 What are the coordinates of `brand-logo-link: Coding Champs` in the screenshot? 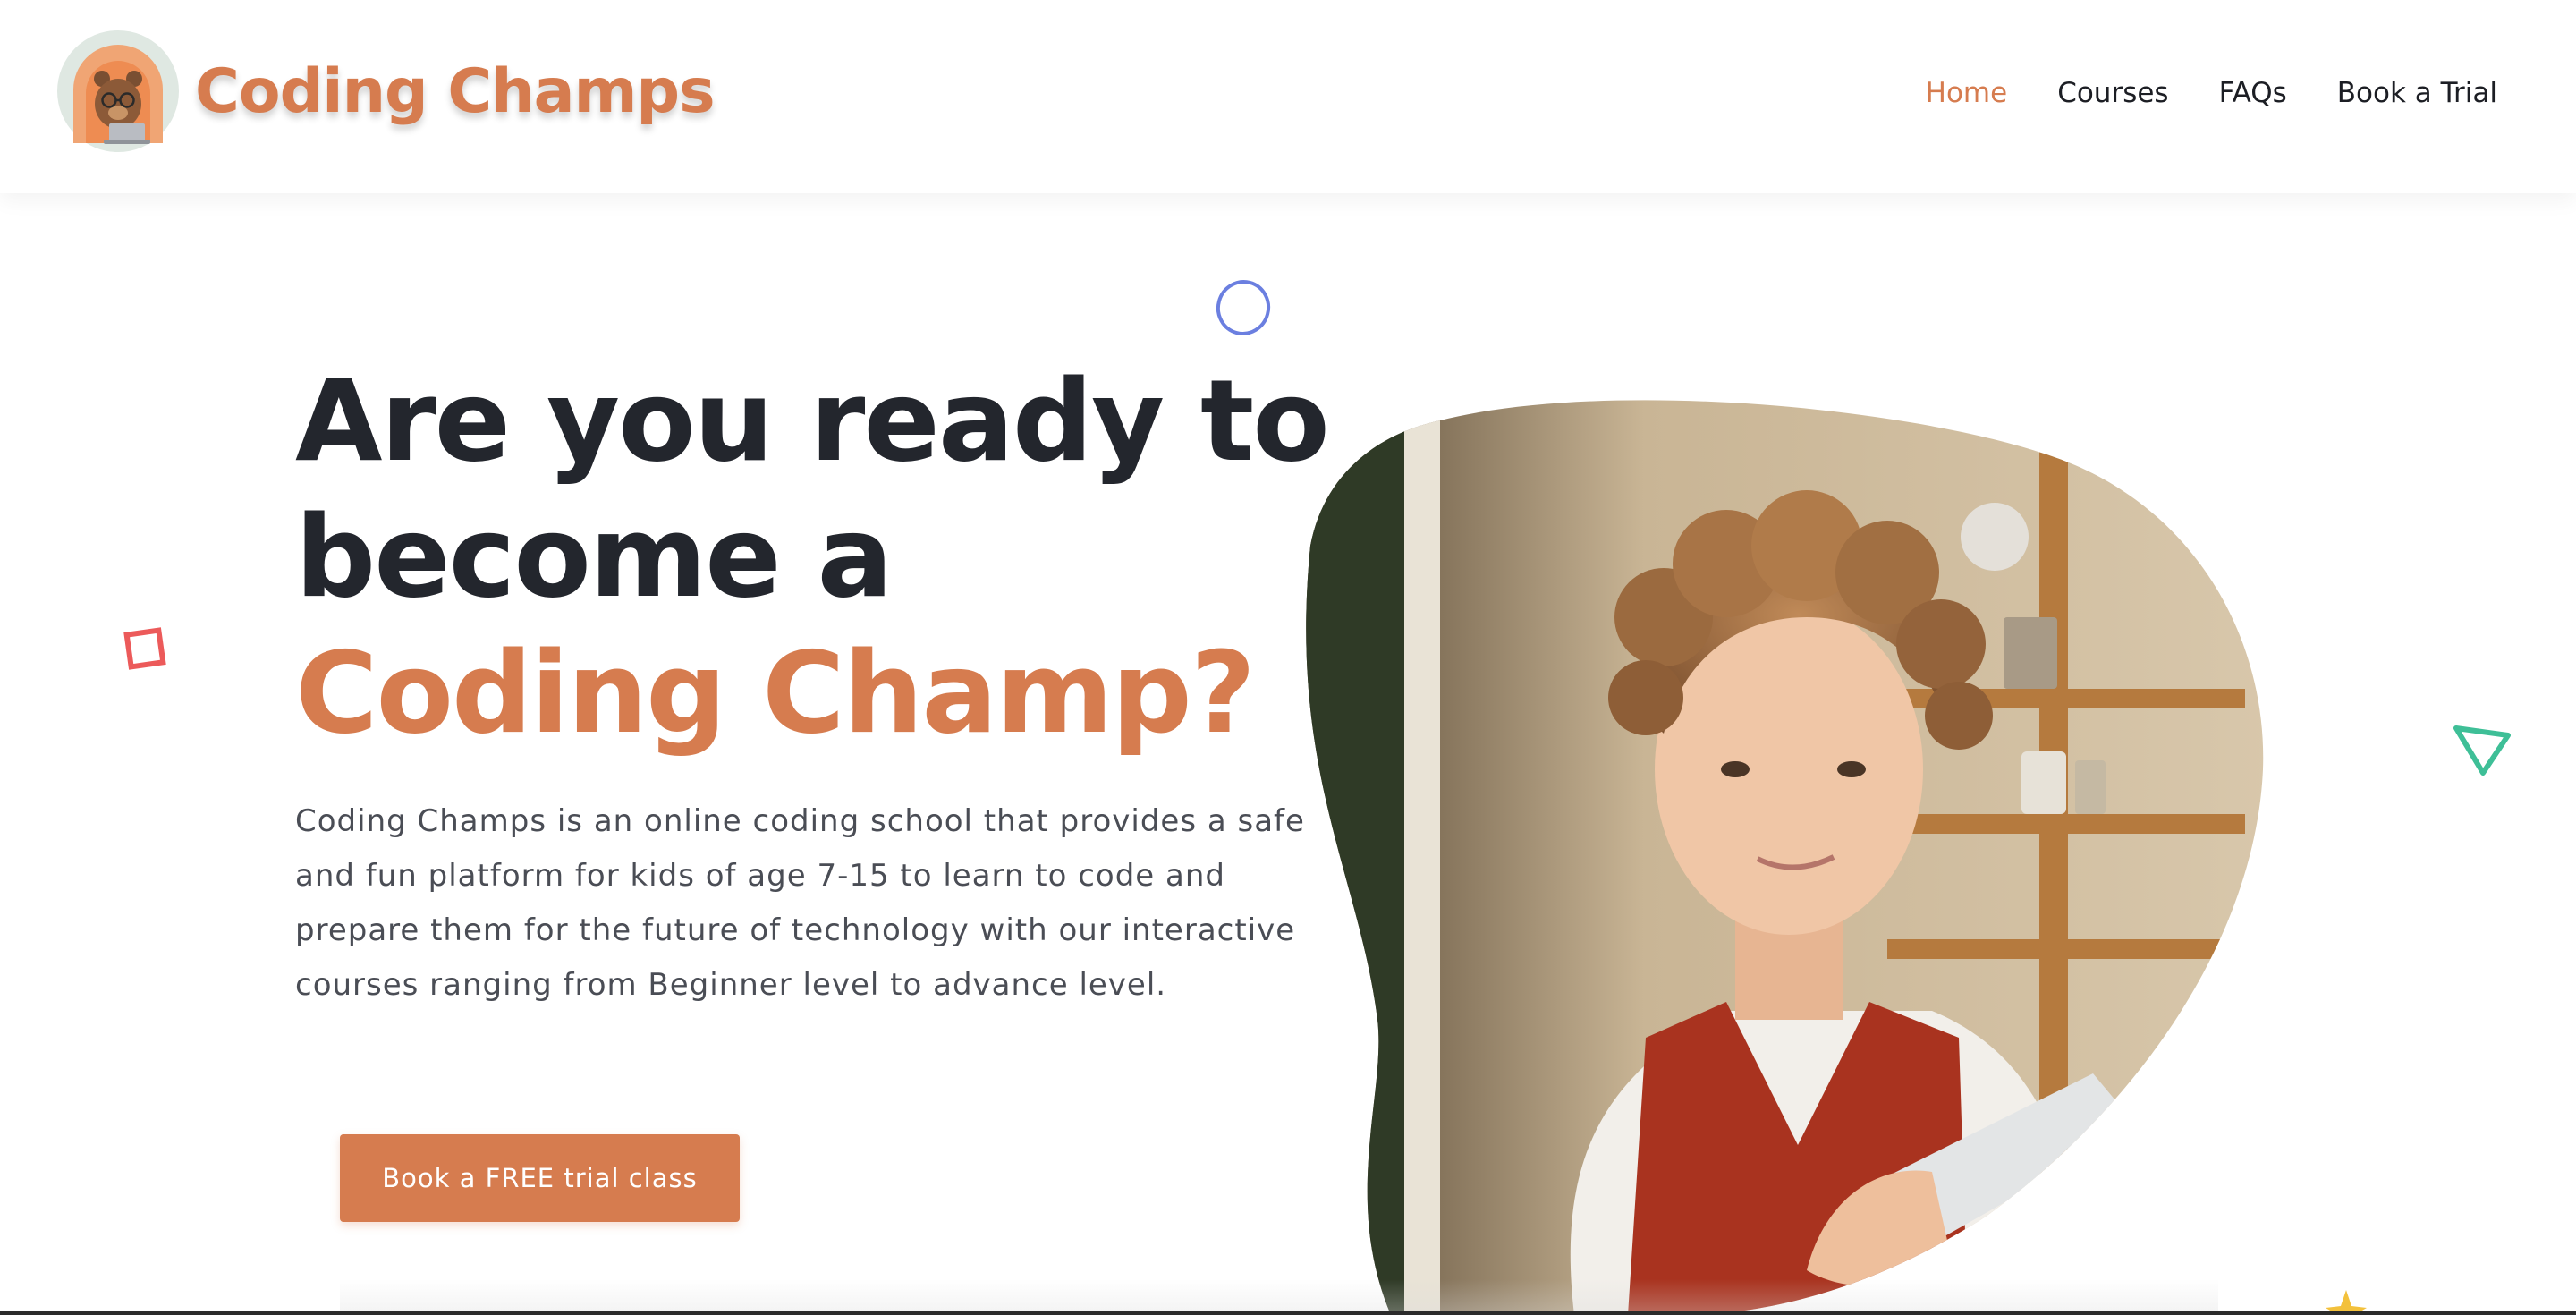 It's located at (385, 91).